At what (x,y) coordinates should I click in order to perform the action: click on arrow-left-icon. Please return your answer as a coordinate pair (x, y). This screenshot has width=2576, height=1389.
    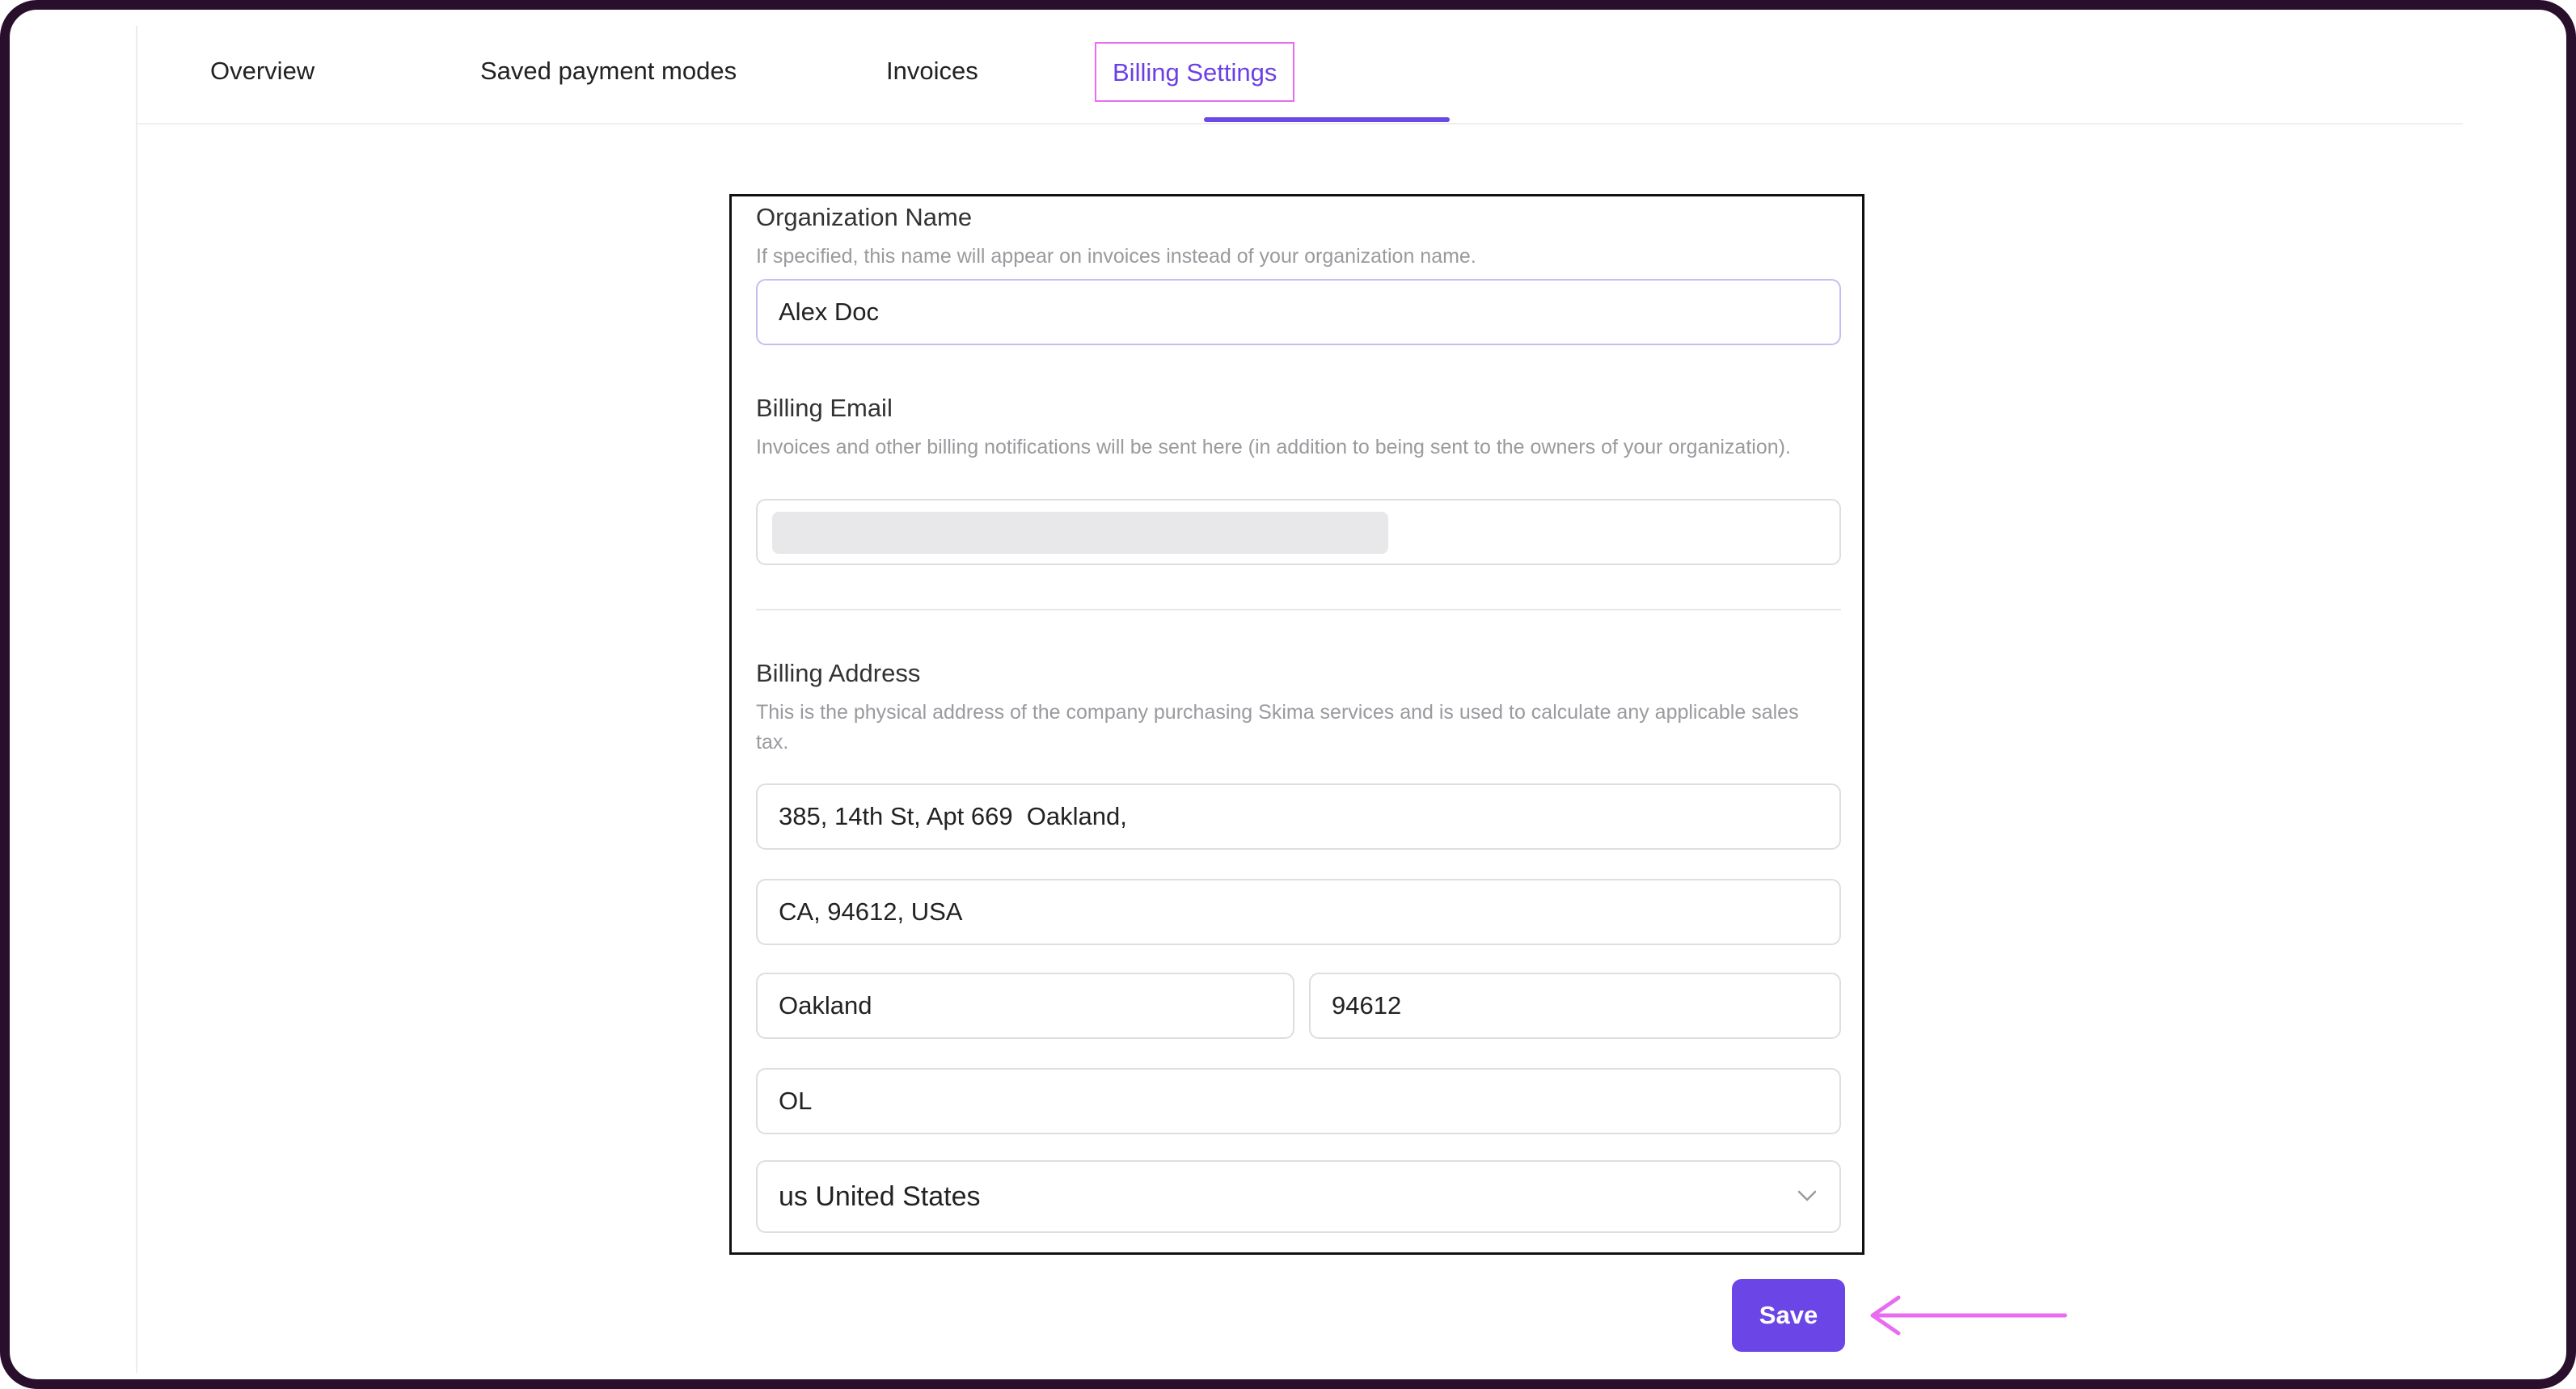
    Looking at the image, I should click on (1969, 1316).